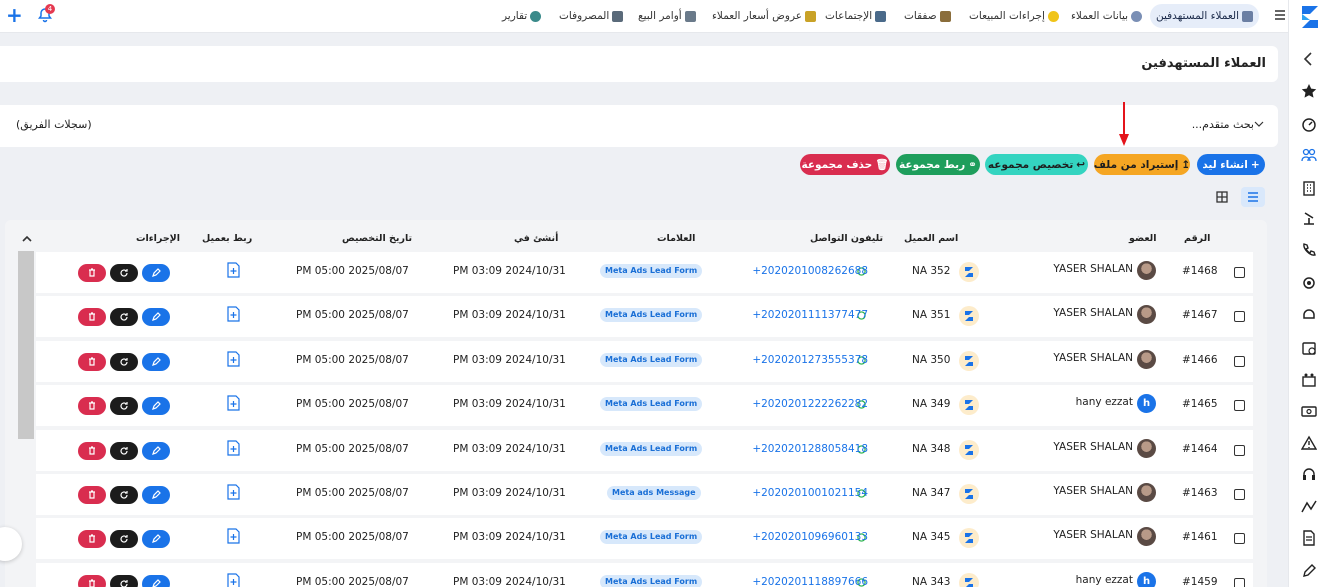 The image size is (1330, 587). What do you see at coordinates (1143, 238) in the screenshot?
I see `header-member: العضو` at bounding box center [1143, 238].